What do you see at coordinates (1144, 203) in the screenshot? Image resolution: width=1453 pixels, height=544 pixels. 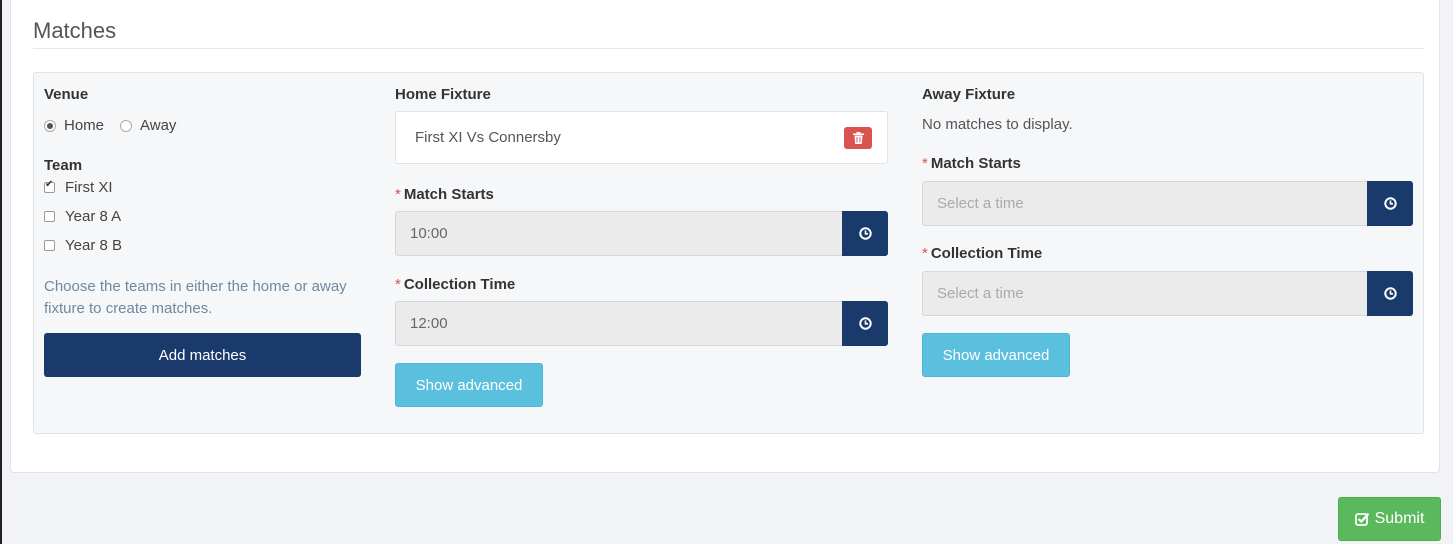 I see `away-match-starts-input: Select a time` at bounding box center [1144, 203].